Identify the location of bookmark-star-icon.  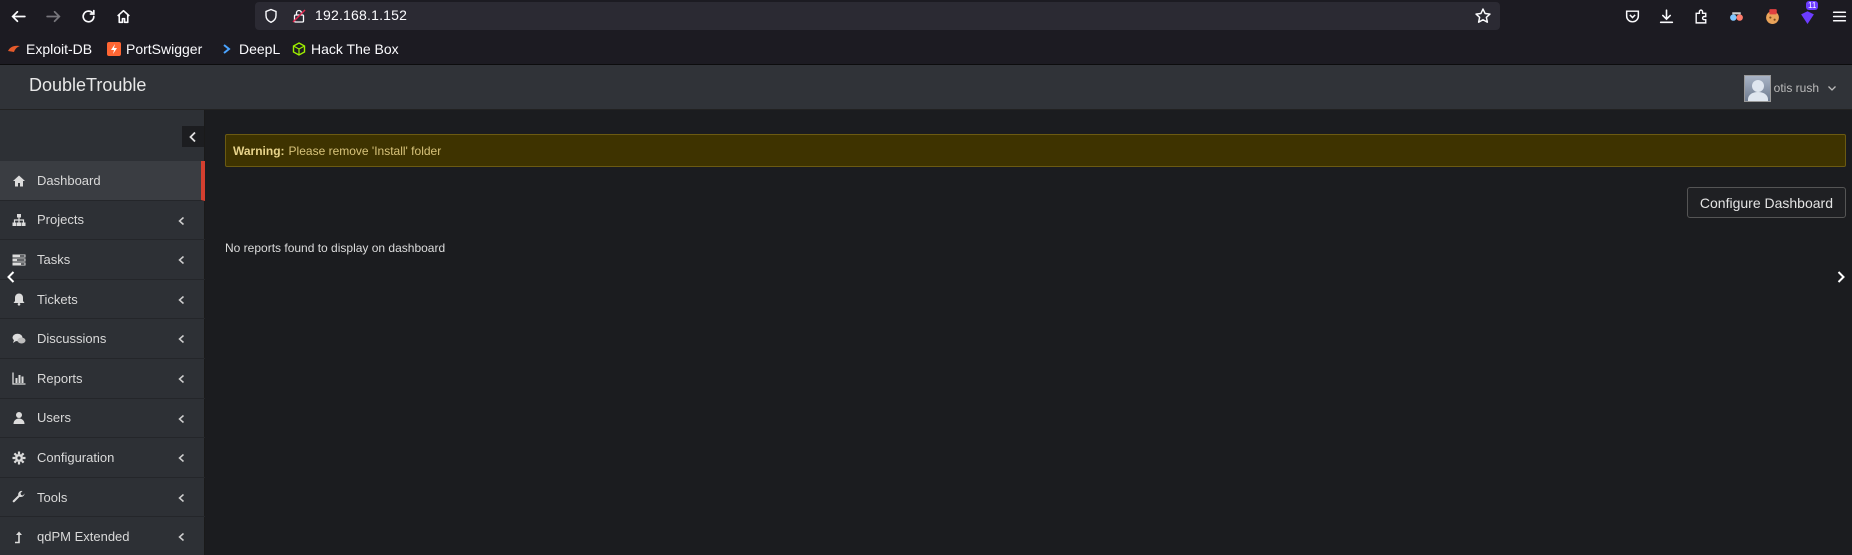
(1483, 16).